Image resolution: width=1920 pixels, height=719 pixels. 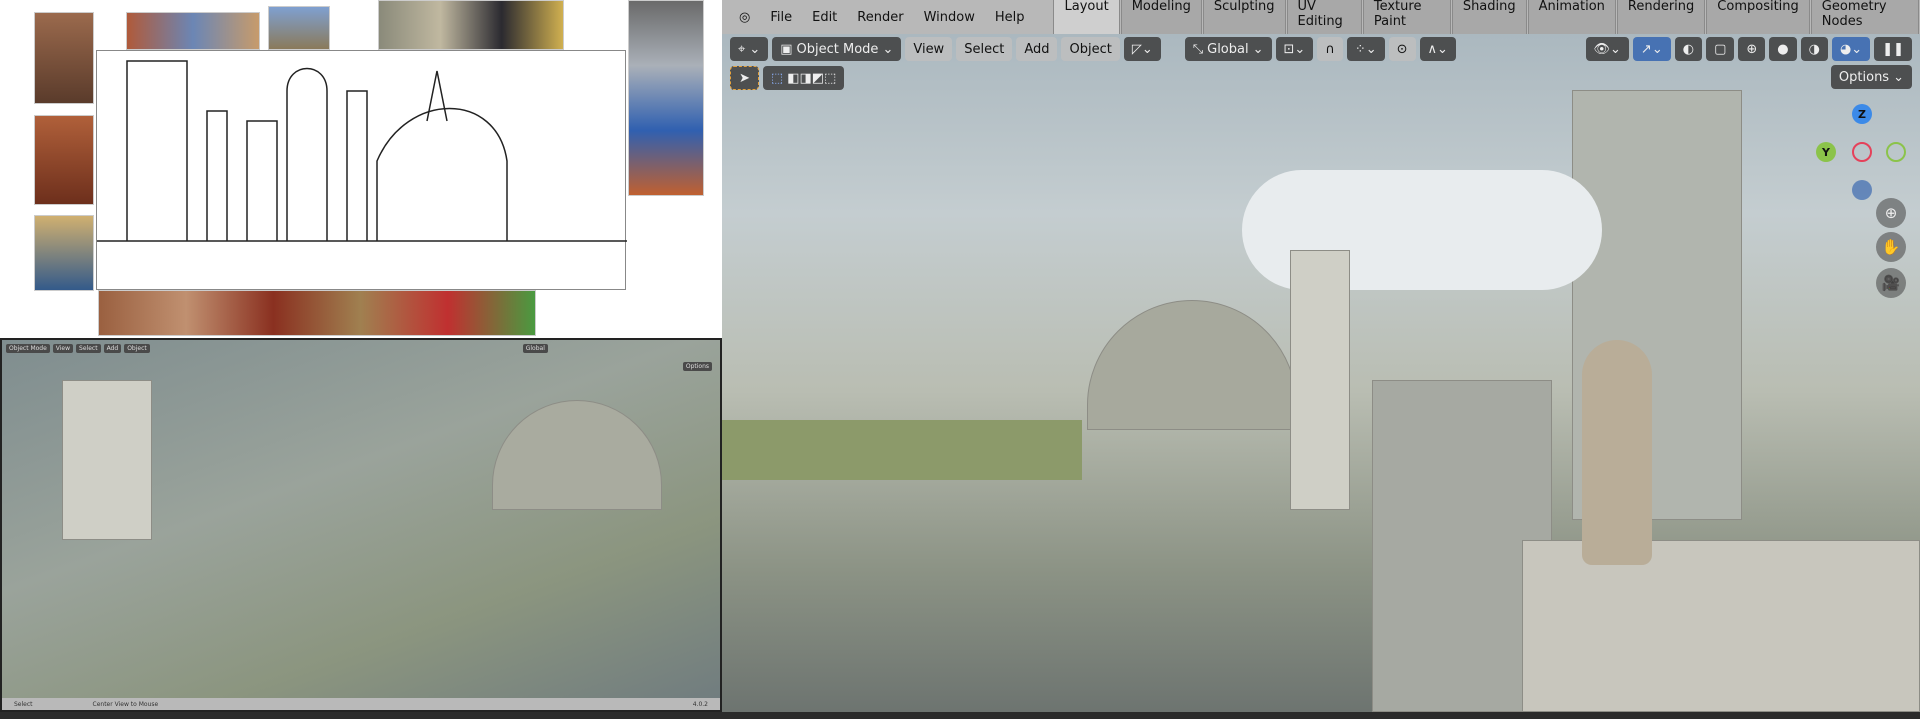 What do you see at coordinates (929, 49) in the screenshot?
I see `view-menu: View` at bounding box center [929, 49].